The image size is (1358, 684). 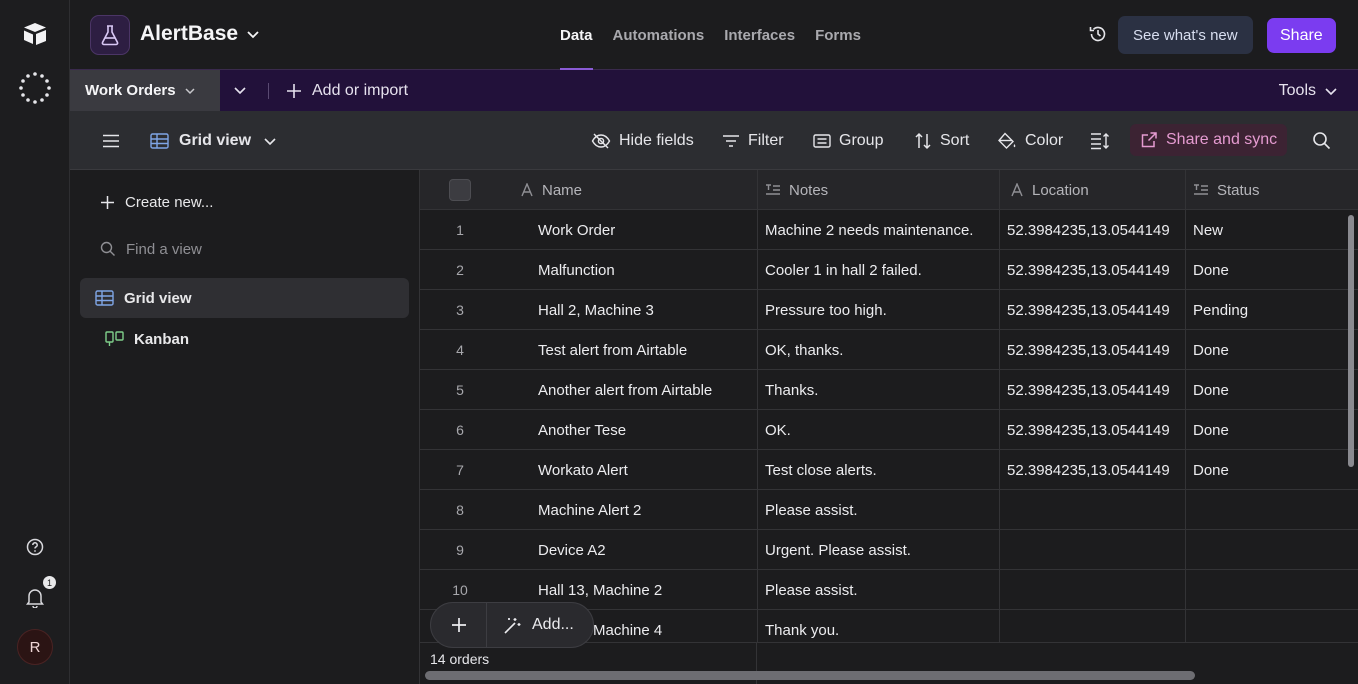 I want to click on column-header-name: Name, so click(x=629, y=190).